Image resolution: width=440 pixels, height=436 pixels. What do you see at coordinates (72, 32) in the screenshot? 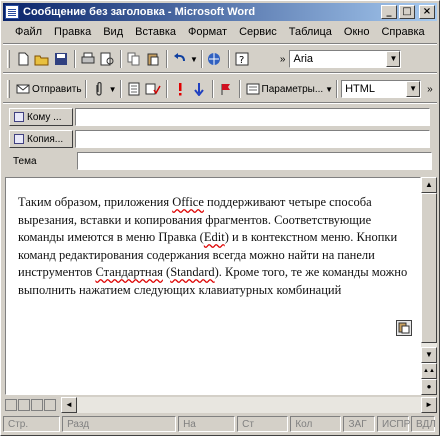
I see `menu-edit: Правка` at bounding box center [72, 32].